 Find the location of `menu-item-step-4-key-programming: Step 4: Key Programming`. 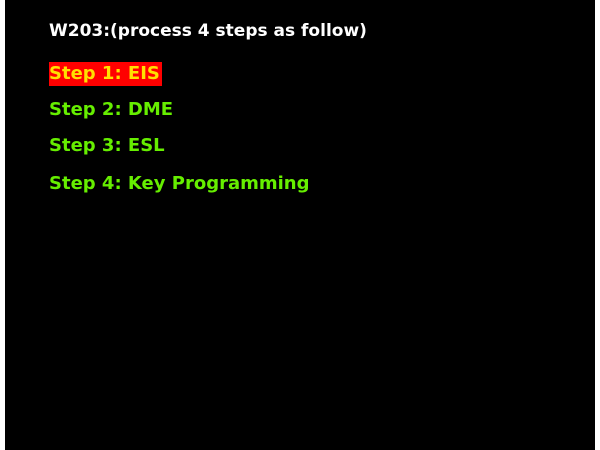

menu-item-step-4-key-programming: Step 4: Key Programming is located at coordinates (179, 184).